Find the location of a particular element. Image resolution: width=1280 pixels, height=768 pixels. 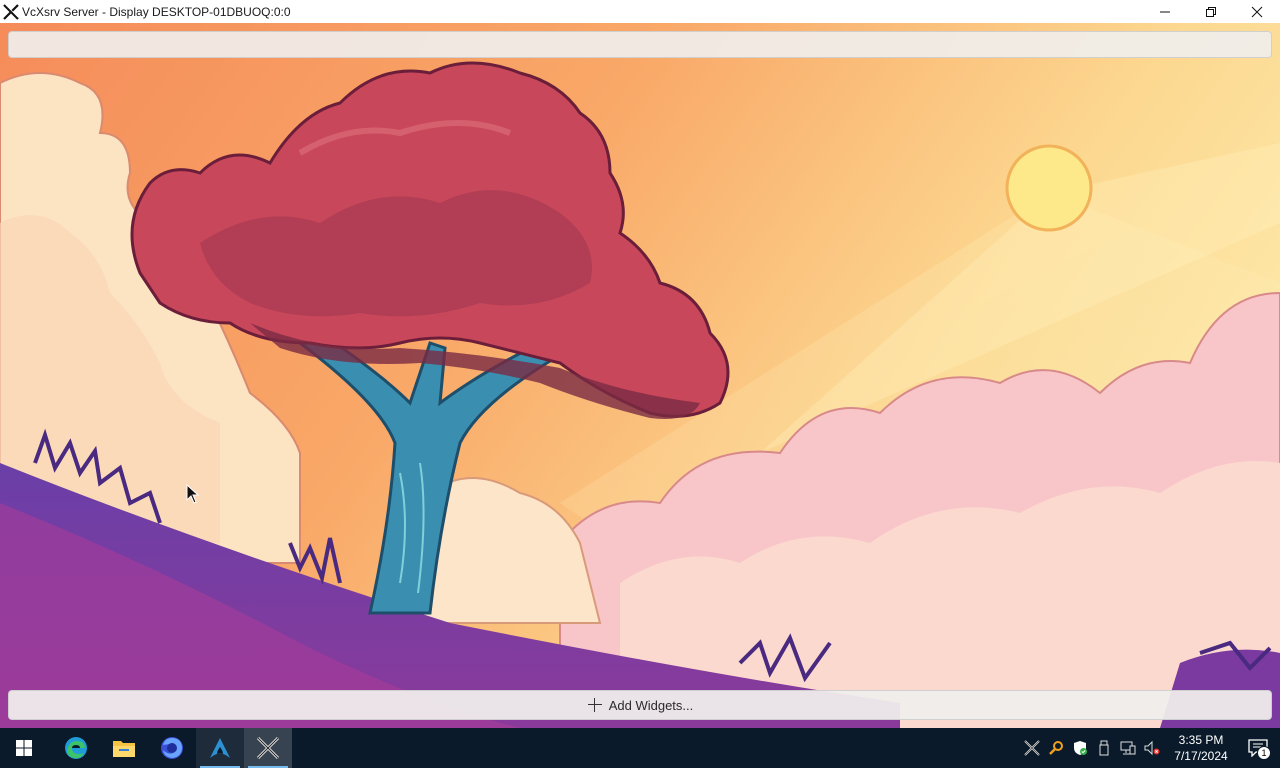

tray-security is located at coordinates (1080, 748).